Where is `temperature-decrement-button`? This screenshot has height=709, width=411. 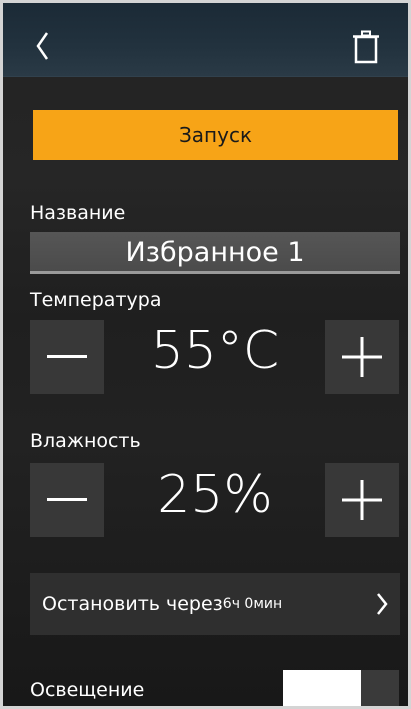 temperature-decrement-button is located at coordinates (67, 357).